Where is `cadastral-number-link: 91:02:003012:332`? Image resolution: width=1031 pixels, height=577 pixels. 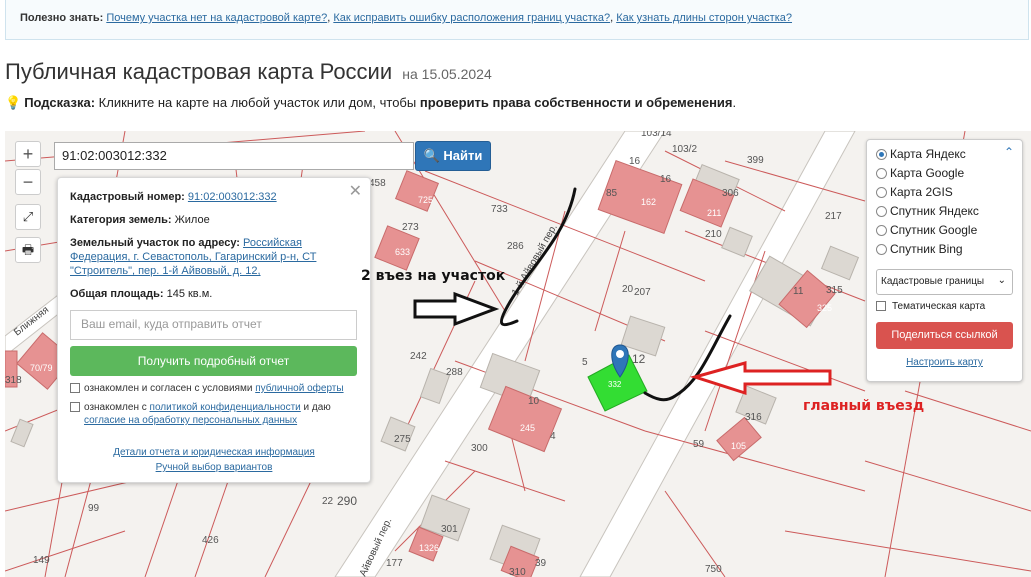 cadastral-number-link: 91:02:003012:332 is located at coordinates (232, 197).